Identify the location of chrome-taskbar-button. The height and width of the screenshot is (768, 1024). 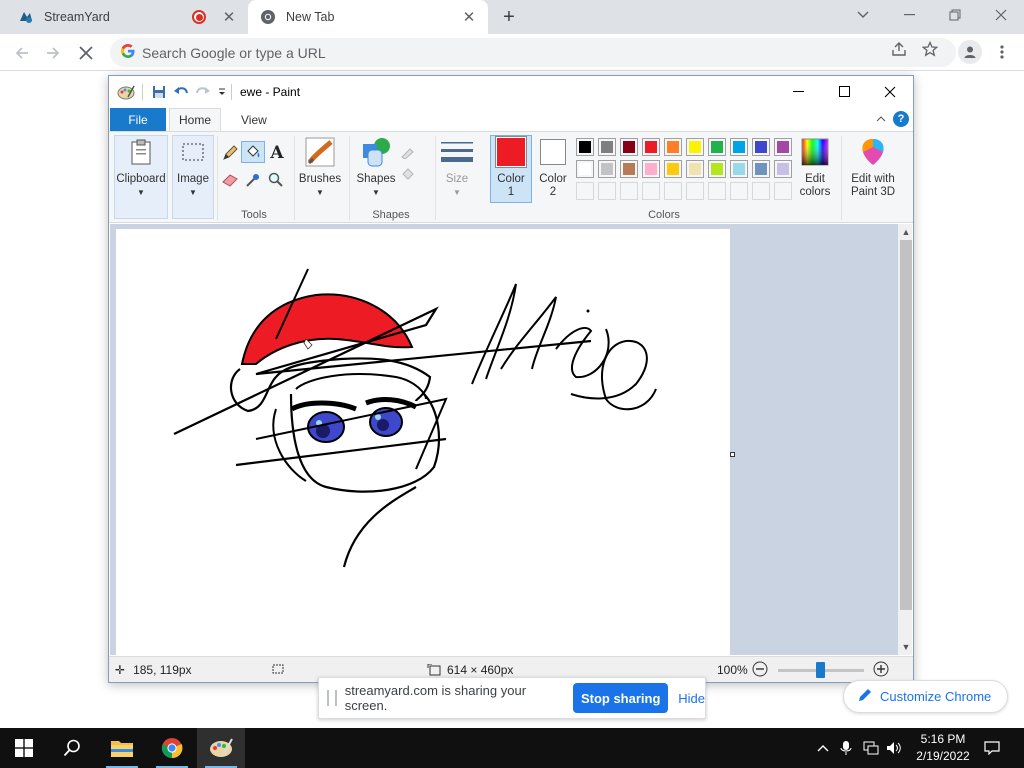
(172, 748).